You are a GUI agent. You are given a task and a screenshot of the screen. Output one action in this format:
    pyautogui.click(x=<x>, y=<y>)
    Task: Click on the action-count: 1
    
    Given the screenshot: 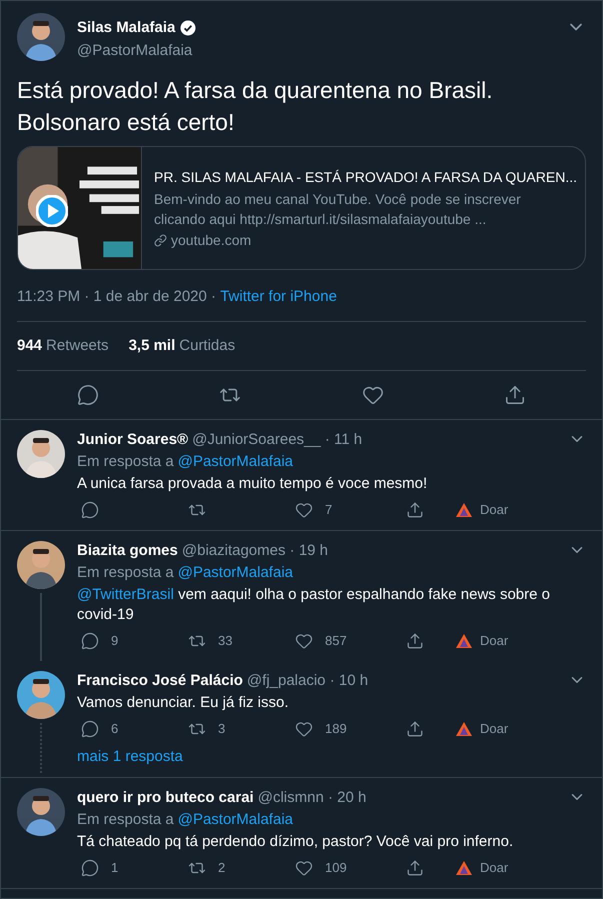 What is the action you would take?
    pyautogui.click(x=114, y=868)
    